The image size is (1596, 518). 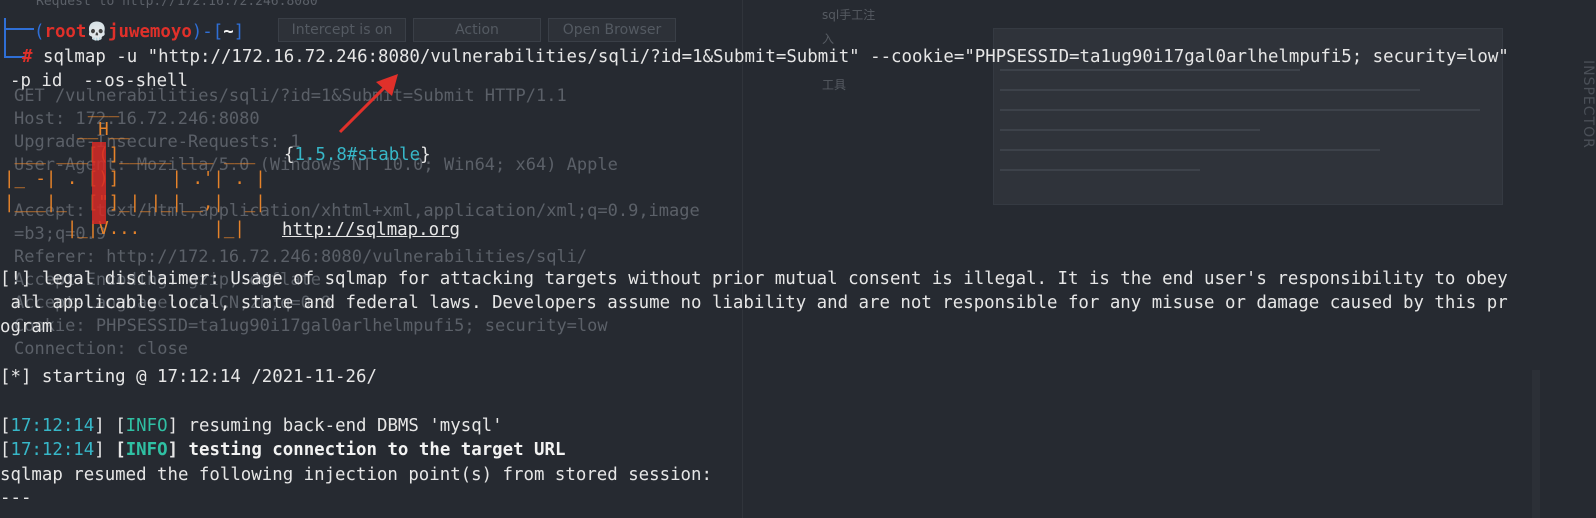 I want to click on background-scrollbar, so click(x=1536, y=444).